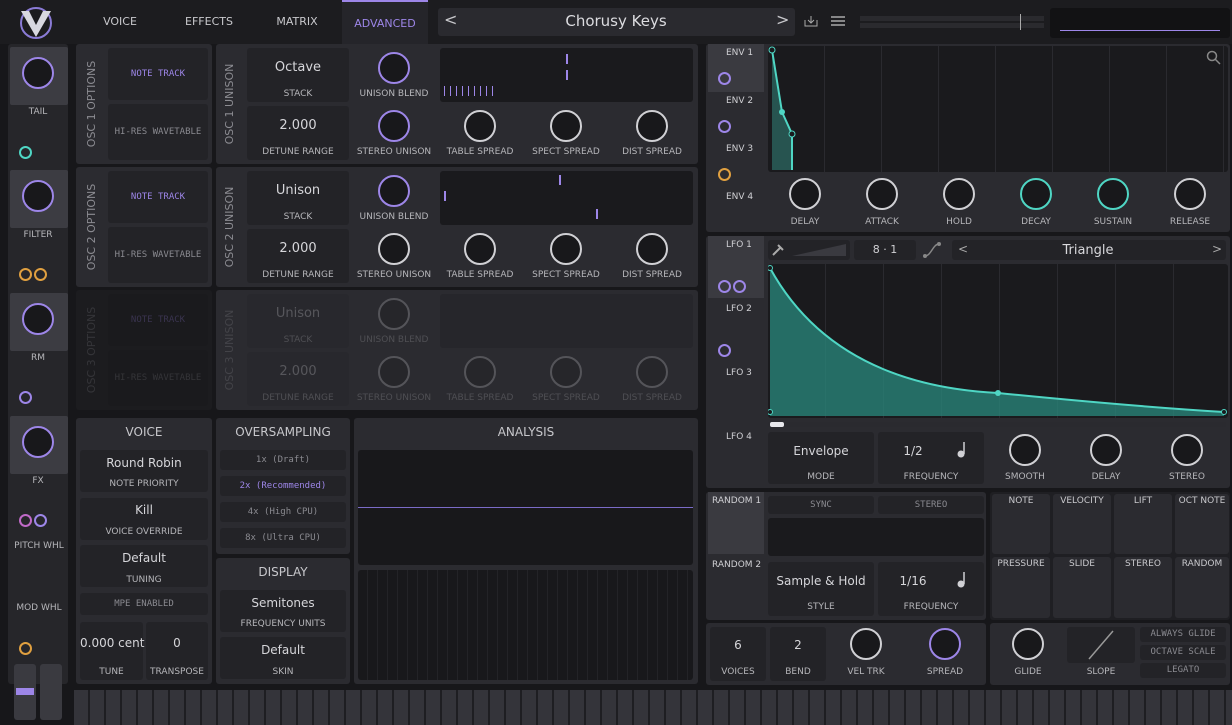 The image size is (1232, 725). What do you see at coordinates (283, 460) in the screenshot?
I see `oversampling-1x-option: 1x (Draft)` at bounding box center [283, 460].